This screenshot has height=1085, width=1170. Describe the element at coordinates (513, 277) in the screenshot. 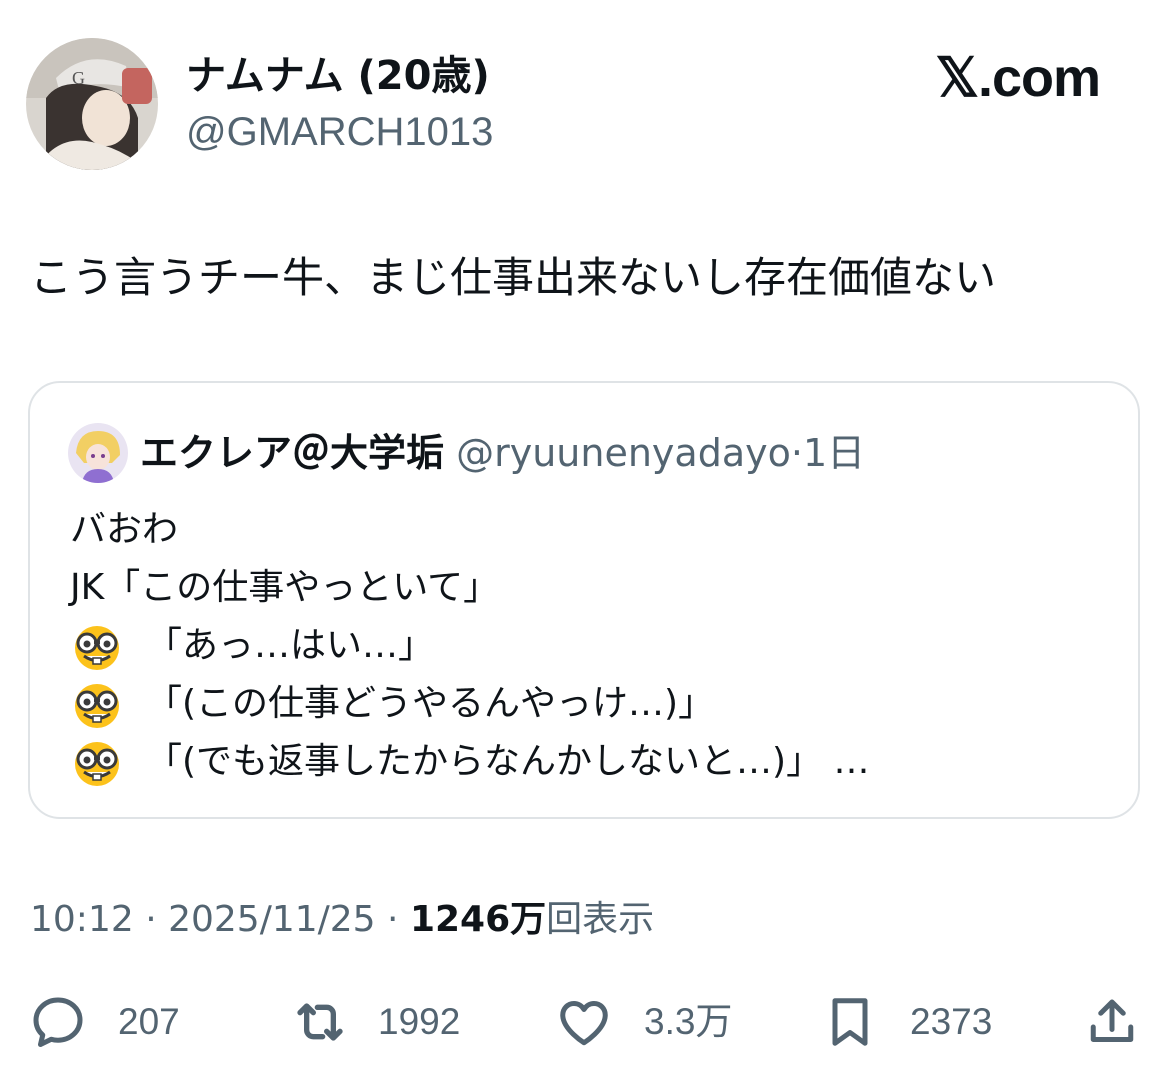

I see `tweet-text: こう言うチー牛、まじ仕事出来ないし存在価値ない` at that location.